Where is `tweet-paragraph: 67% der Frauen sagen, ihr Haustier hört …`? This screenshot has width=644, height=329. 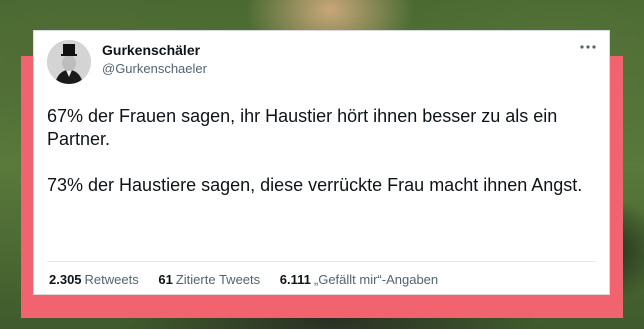
tweet-paragraph: 67% der Frauen sagen, ihr Haustier hört … is located at coordinates (302, 127).